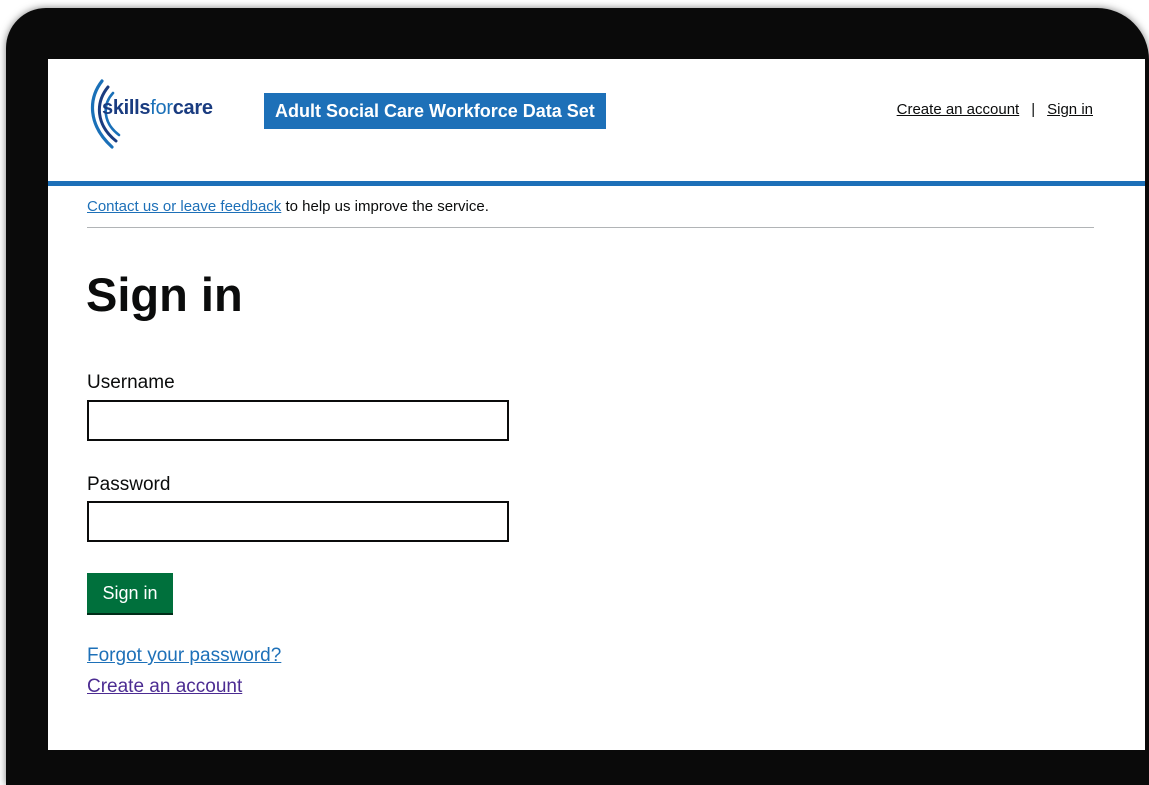 This screenshot has width=1149, height=785. Describe the element at coordinates (192, 108) in the screenshot. I see `logo-word-care: care` at that location.